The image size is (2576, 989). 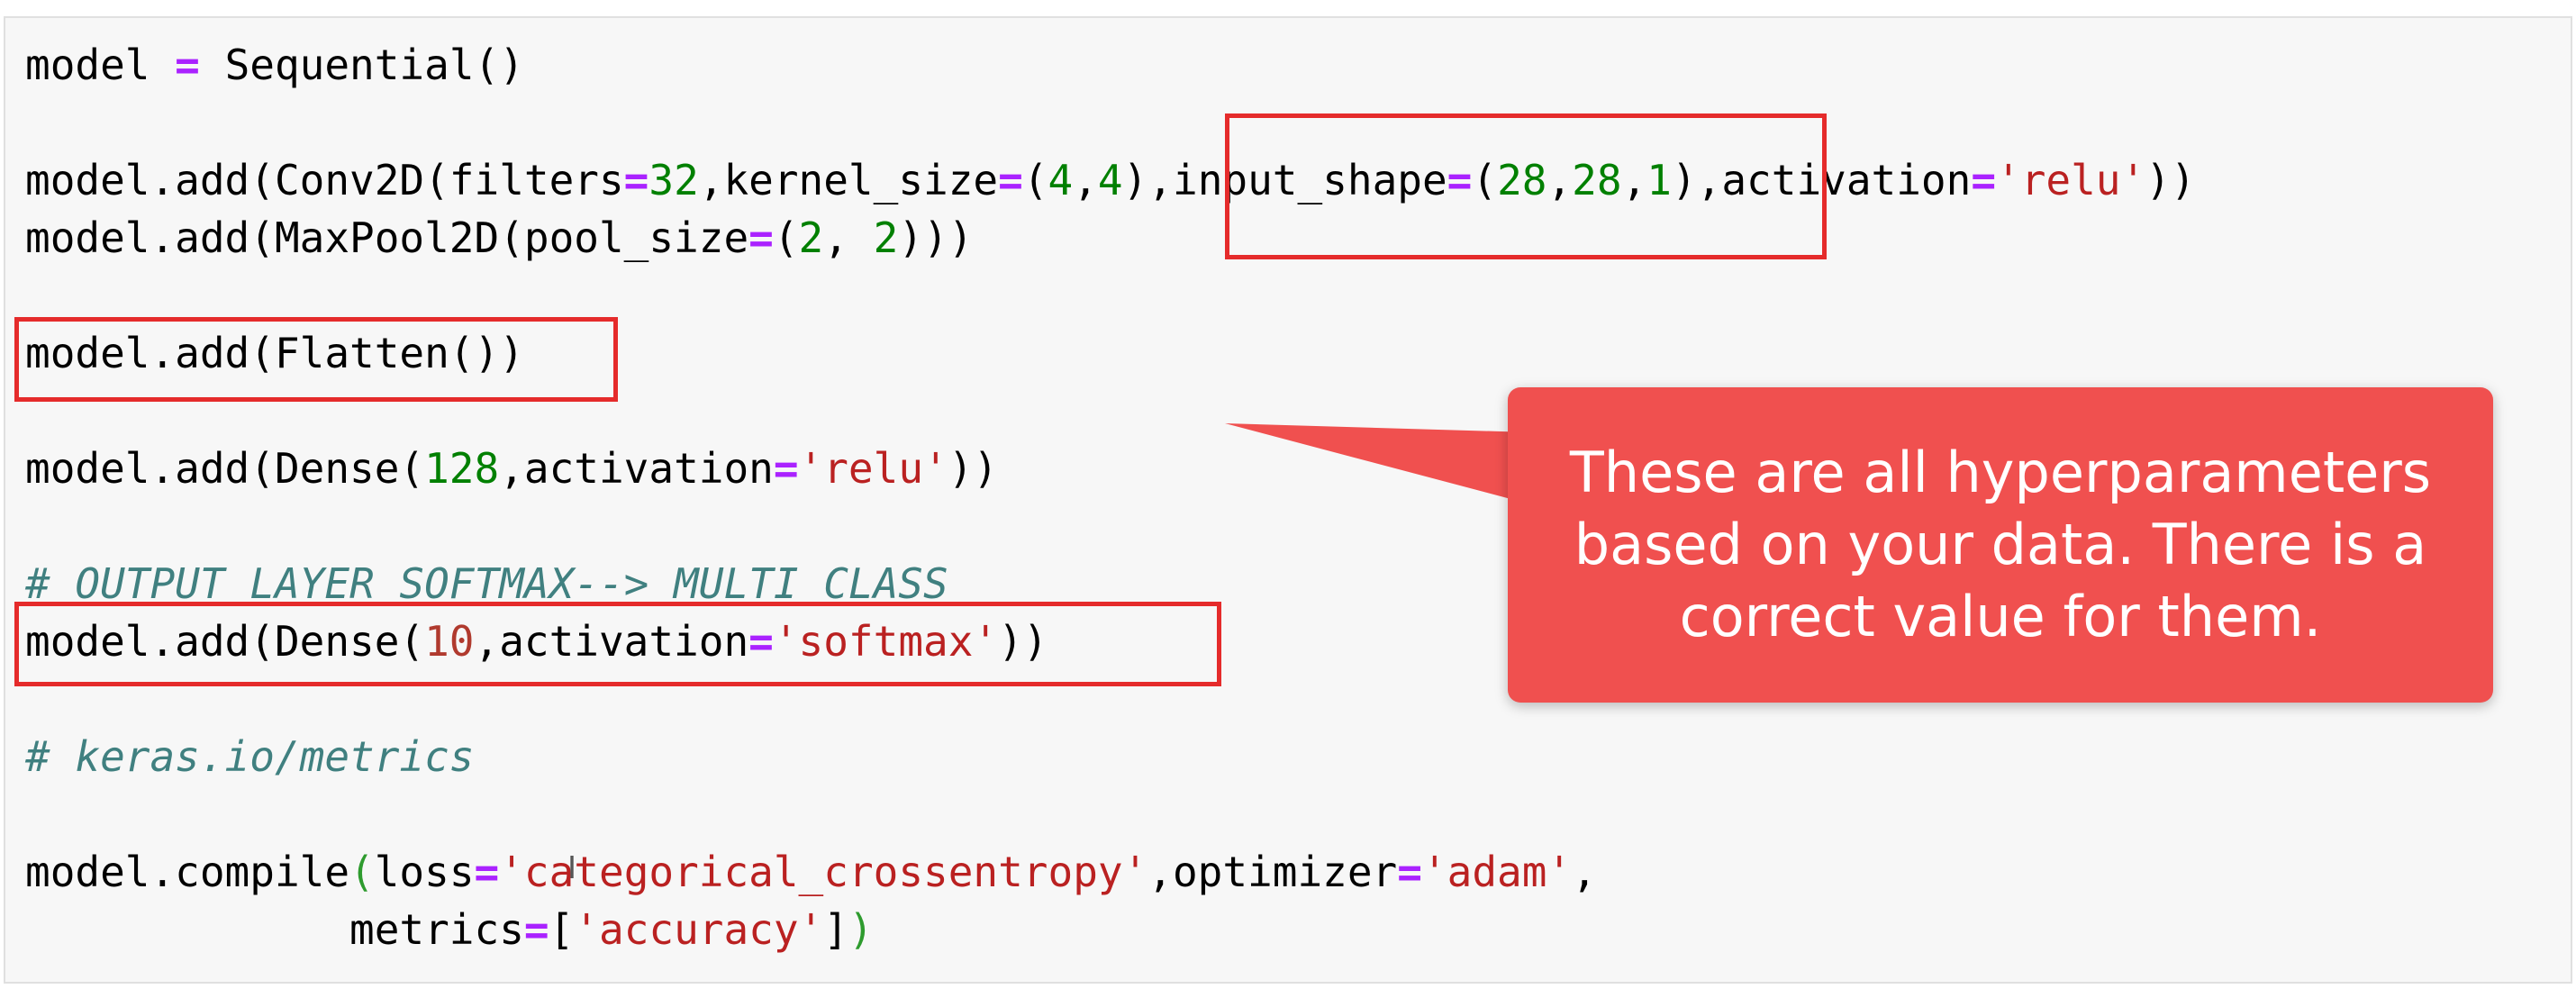 I want to click on code-text: model.compile, so click(x=187, y=872).